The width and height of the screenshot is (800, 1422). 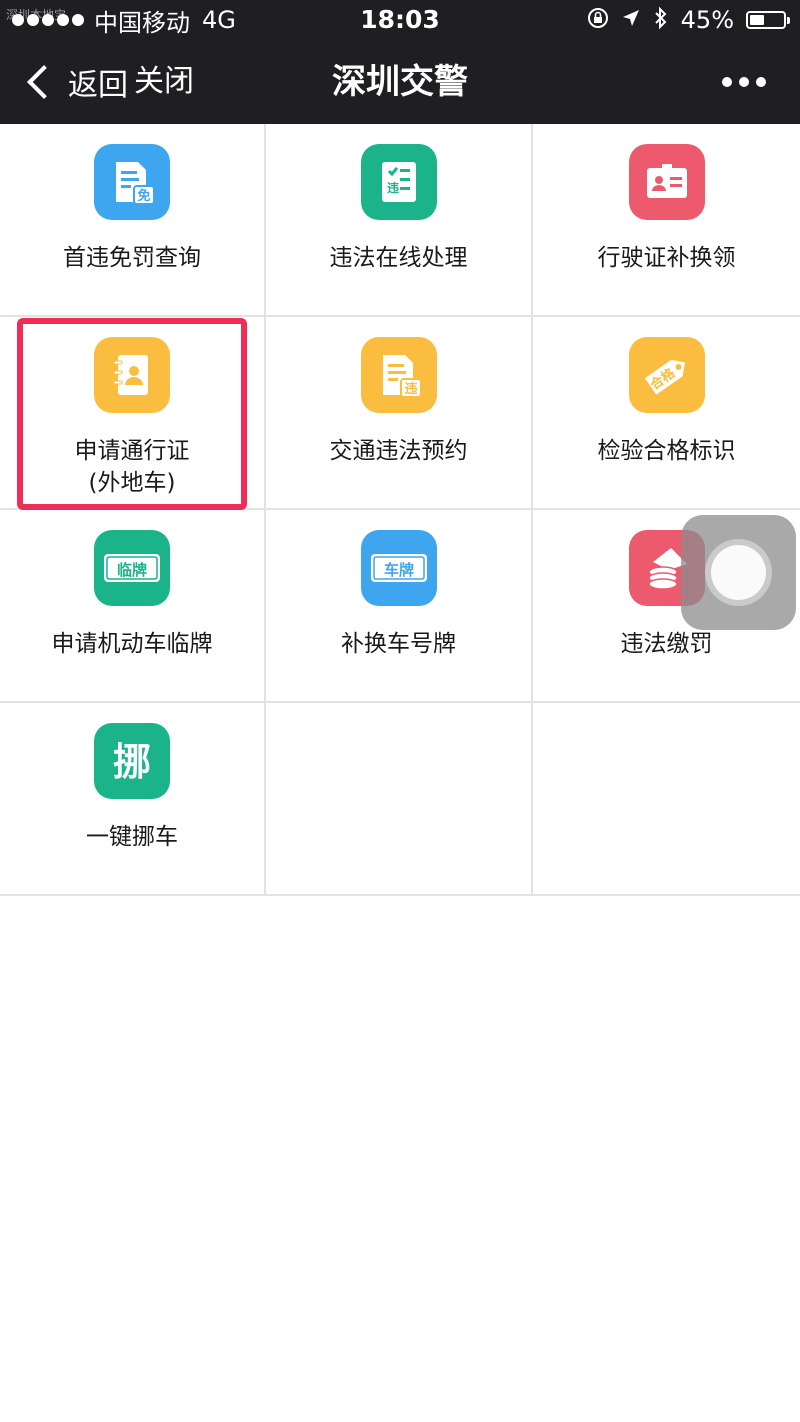 What do you see at coordinates (132, 467) in the screenshot?
I see `grid-item-label: 申请通行证 (外地车)` at bounding box center [132, 467].